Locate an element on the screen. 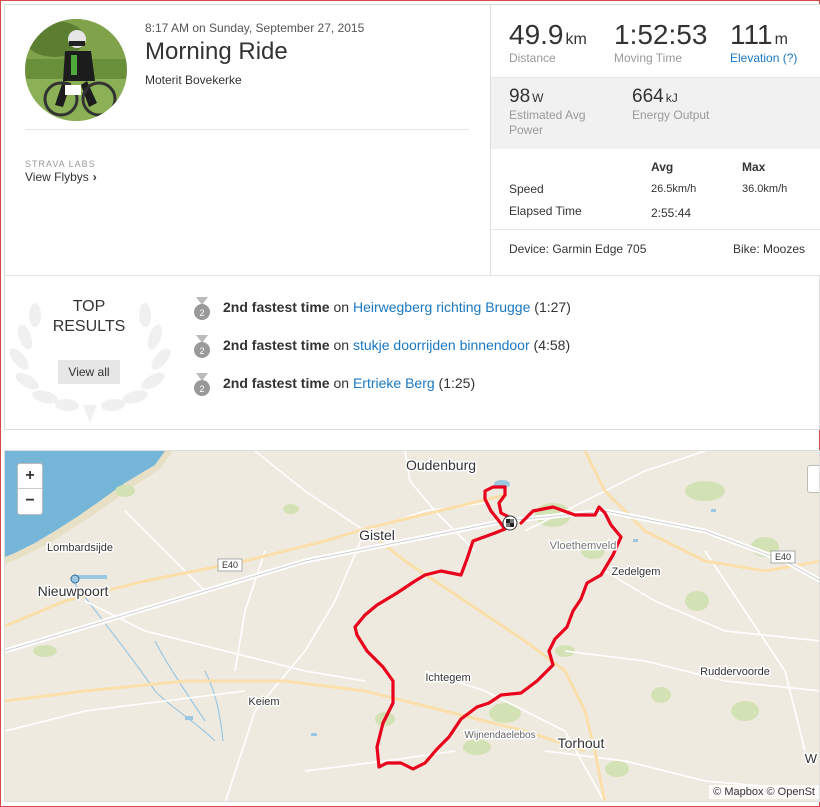 The width and height of the screenshot is (820, 807). view-flybys-label: View Flybys is located at coordinates (57, 177).